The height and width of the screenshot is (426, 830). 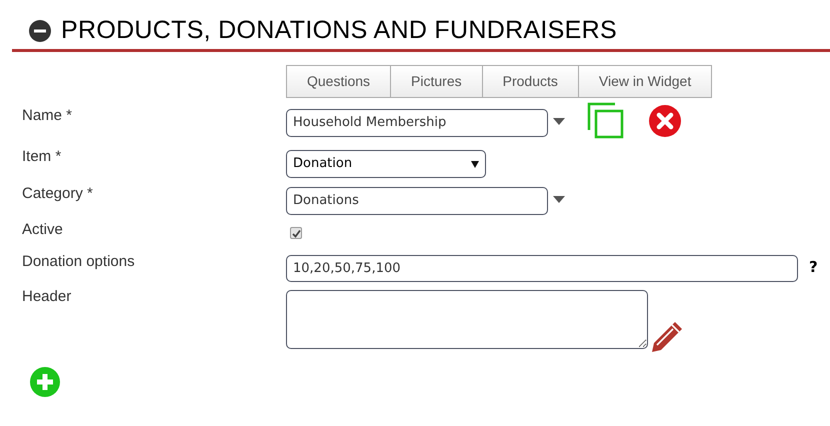 I want to click on field-label: Donation options, so click(x=79, y=262).